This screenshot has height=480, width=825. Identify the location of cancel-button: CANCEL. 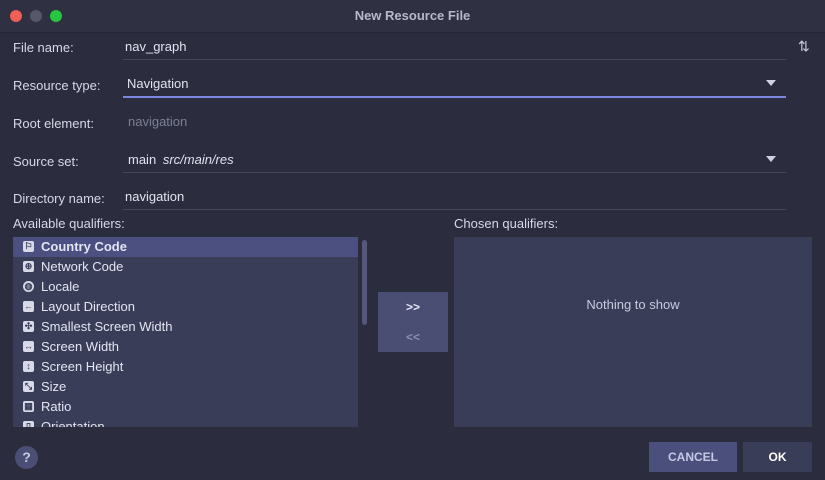
(693, 457).